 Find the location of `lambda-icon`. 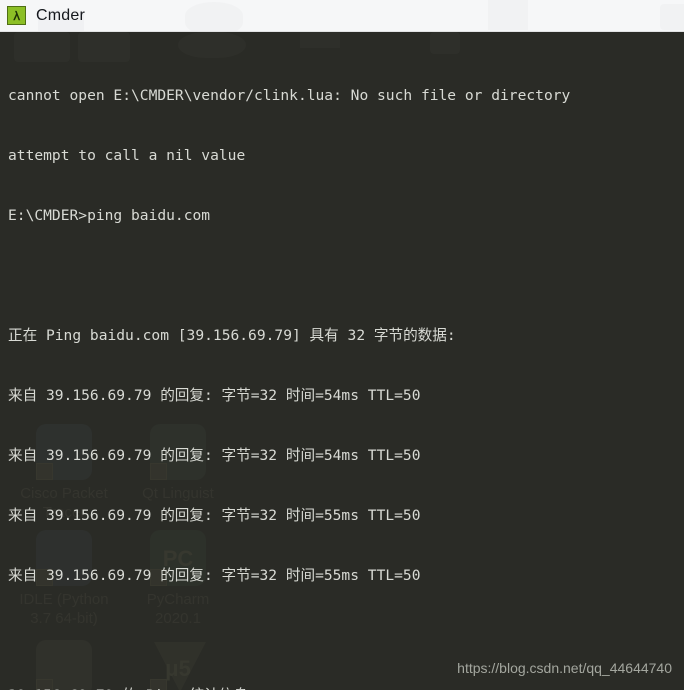

lambda-icon is located at coordinates (16, 15).